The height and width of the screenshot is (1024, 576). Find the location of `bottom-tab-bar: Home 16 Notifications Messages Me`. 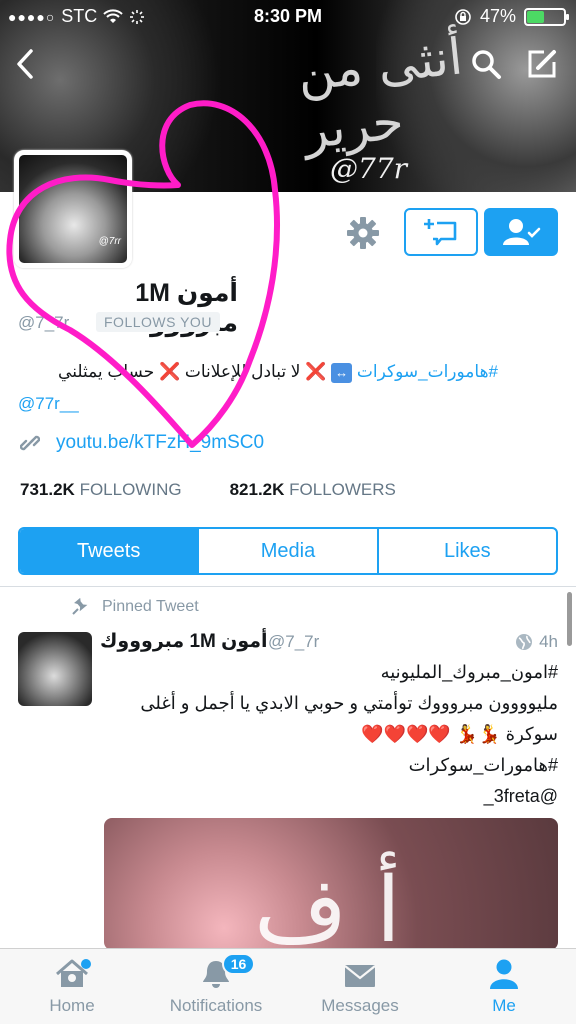

bottom-tab-bar: Home 16 Notifications Messages Me is located at coordinates (288, 986).